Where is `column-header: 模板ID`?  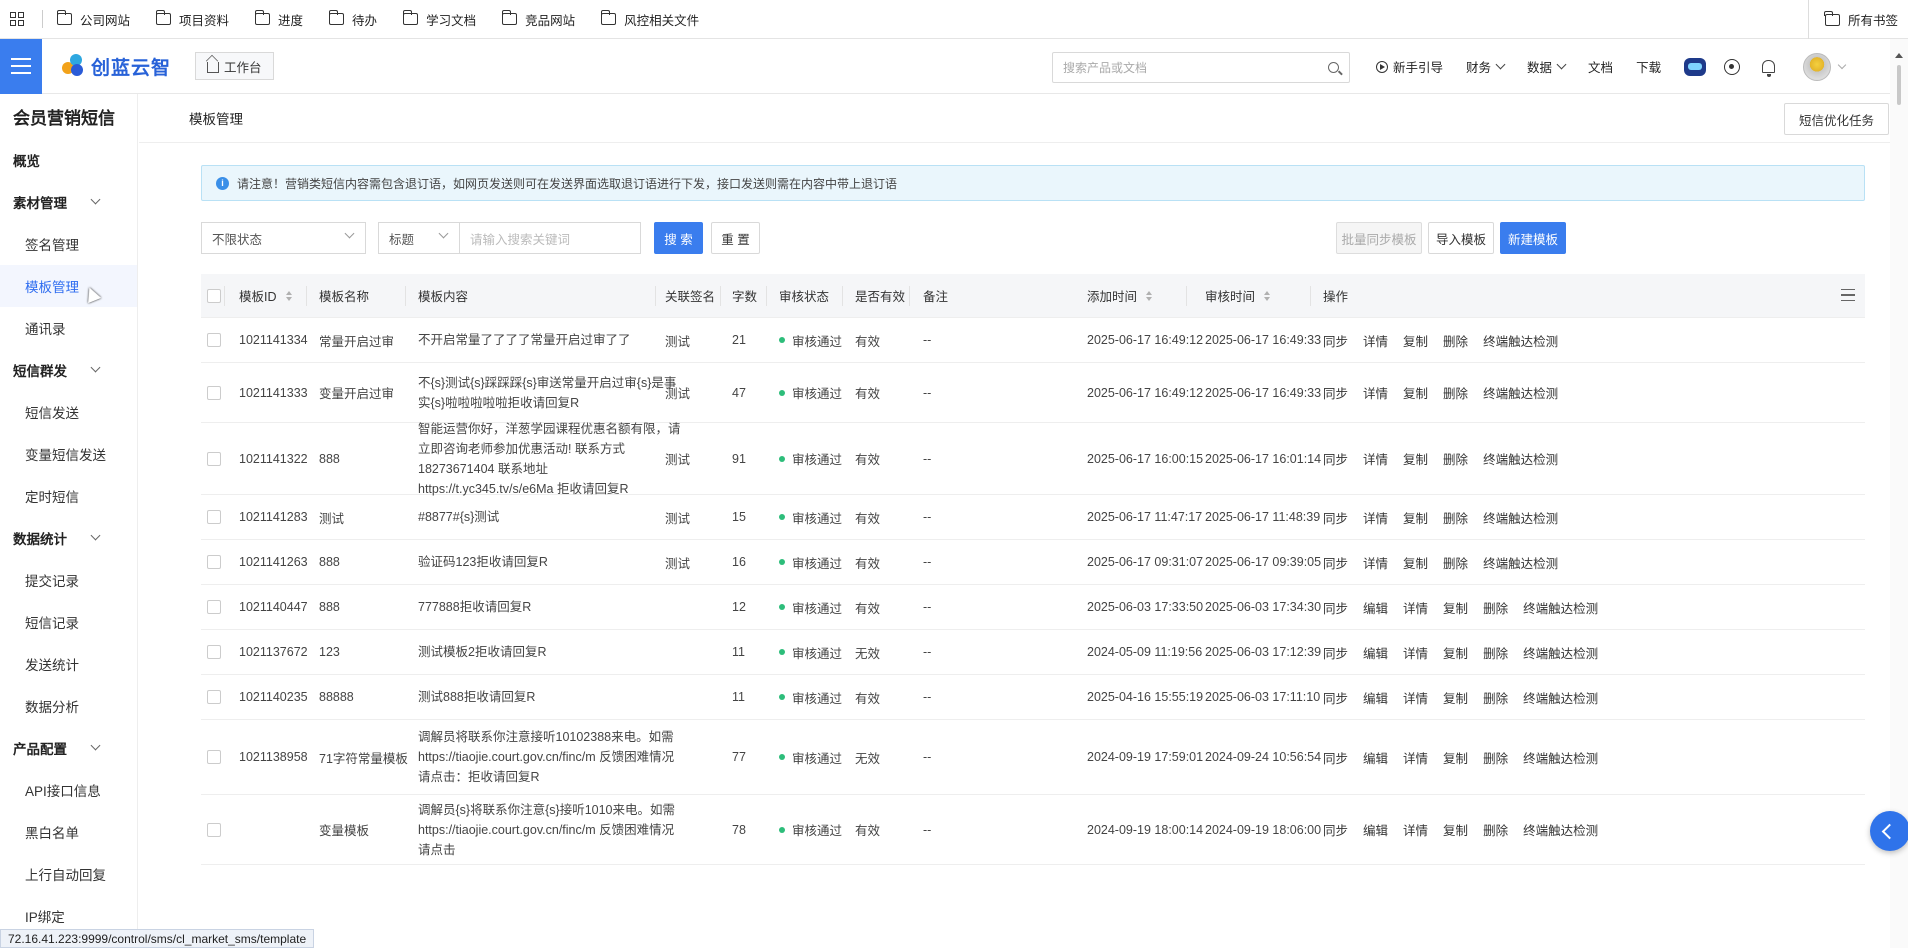
column-header: 模板ID is located at coordinates (265, 295).